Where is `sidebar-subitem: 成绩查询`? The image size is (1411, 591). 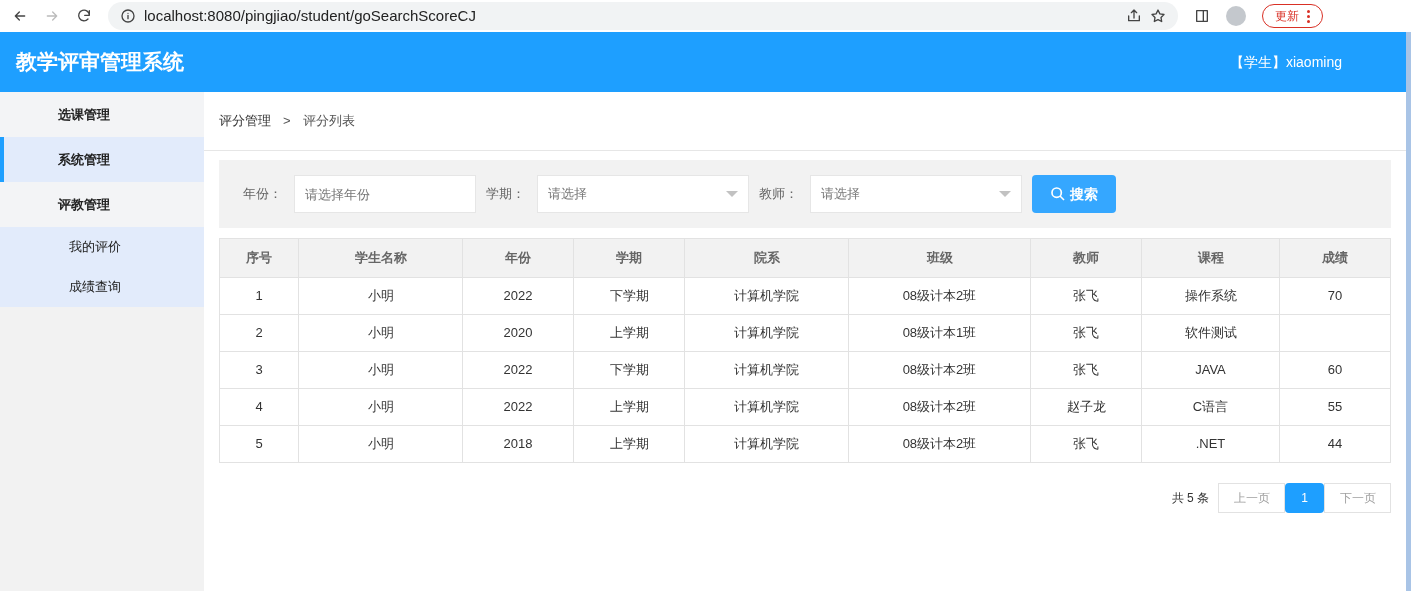
sidebar-subitem: 成绩查询 is located at coordinates (102, 287).